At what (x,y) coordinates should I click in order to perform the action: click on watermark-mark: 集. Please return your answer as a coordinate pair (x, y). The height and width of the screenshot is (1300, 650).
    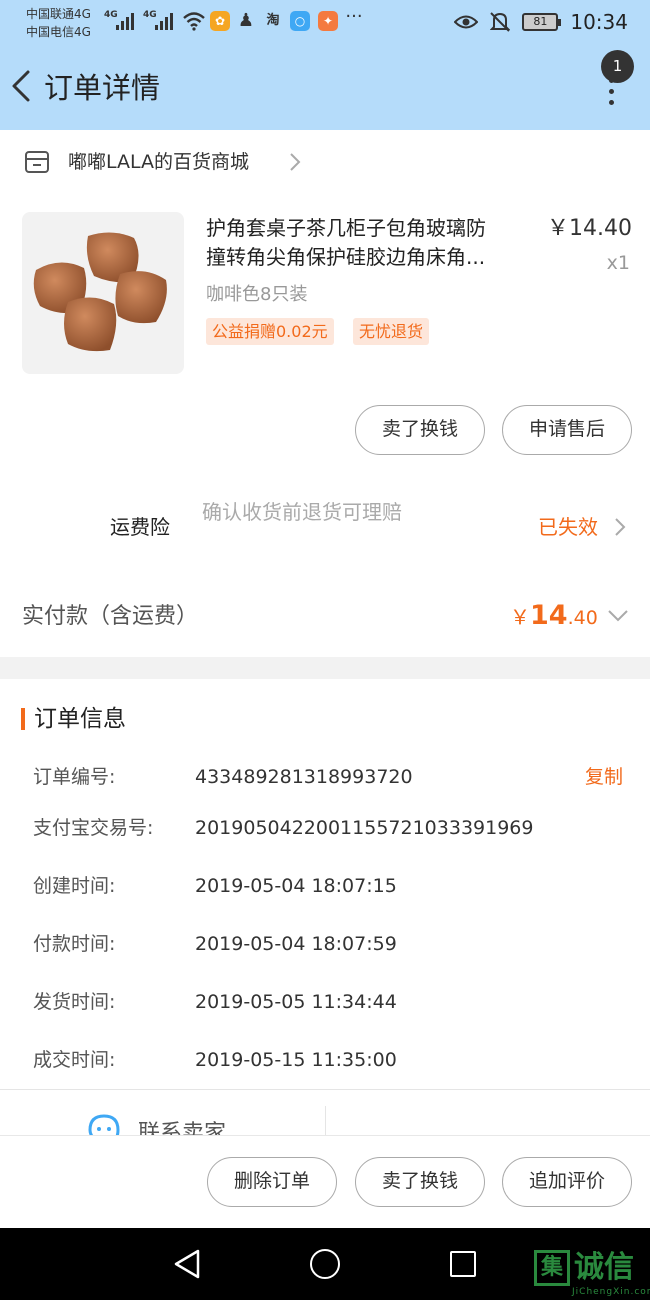
    Looking at the image, I should click on (552, 1268).